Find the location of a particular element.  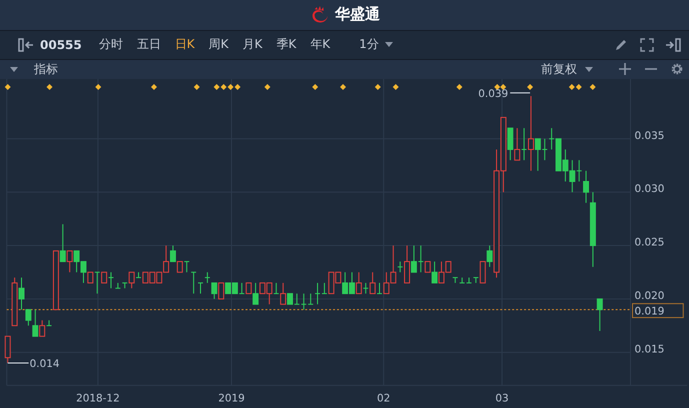

x-axis-label: 2019 is located at coordinates (231, 398).